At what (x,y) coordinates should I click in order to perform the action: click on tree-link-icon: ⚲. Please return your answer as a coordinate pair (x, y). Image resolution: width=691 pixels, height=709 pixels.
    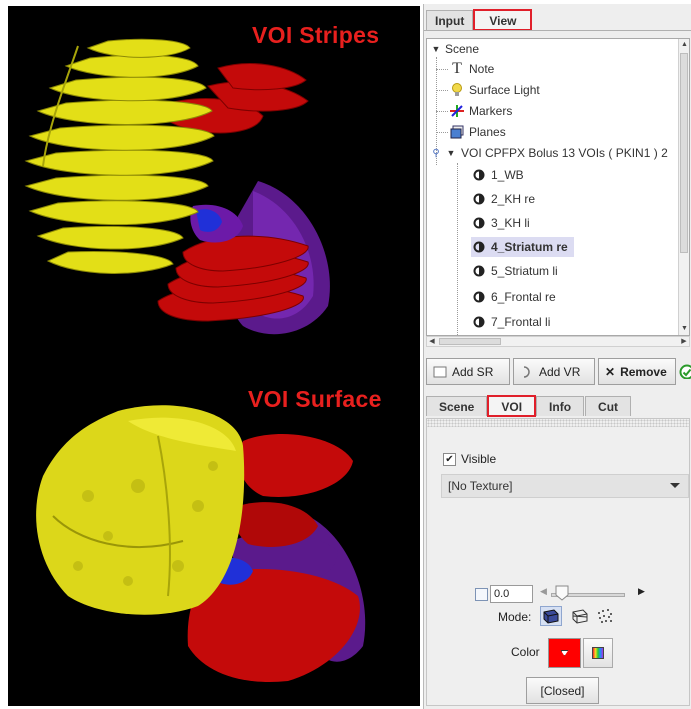
    Looking at the image, I should click on (436, 153).